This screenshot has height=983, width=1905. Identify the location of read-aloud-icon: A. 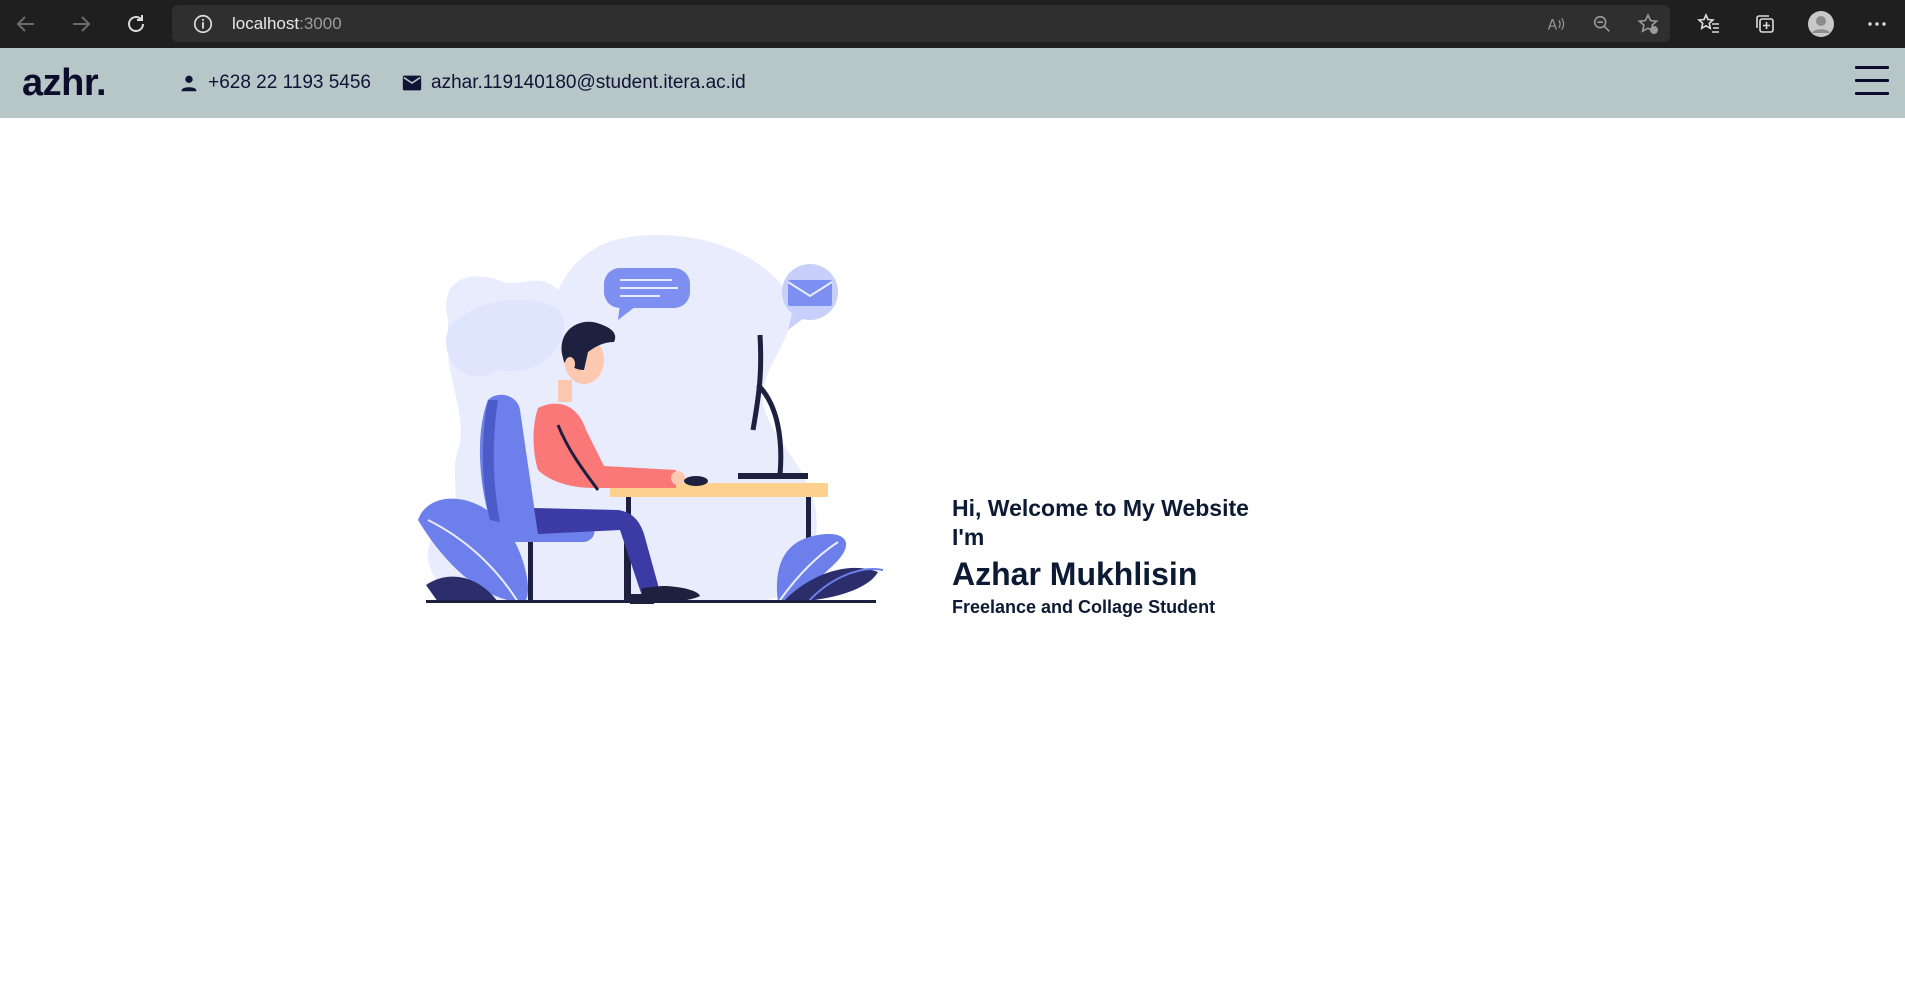
(1556, 24).